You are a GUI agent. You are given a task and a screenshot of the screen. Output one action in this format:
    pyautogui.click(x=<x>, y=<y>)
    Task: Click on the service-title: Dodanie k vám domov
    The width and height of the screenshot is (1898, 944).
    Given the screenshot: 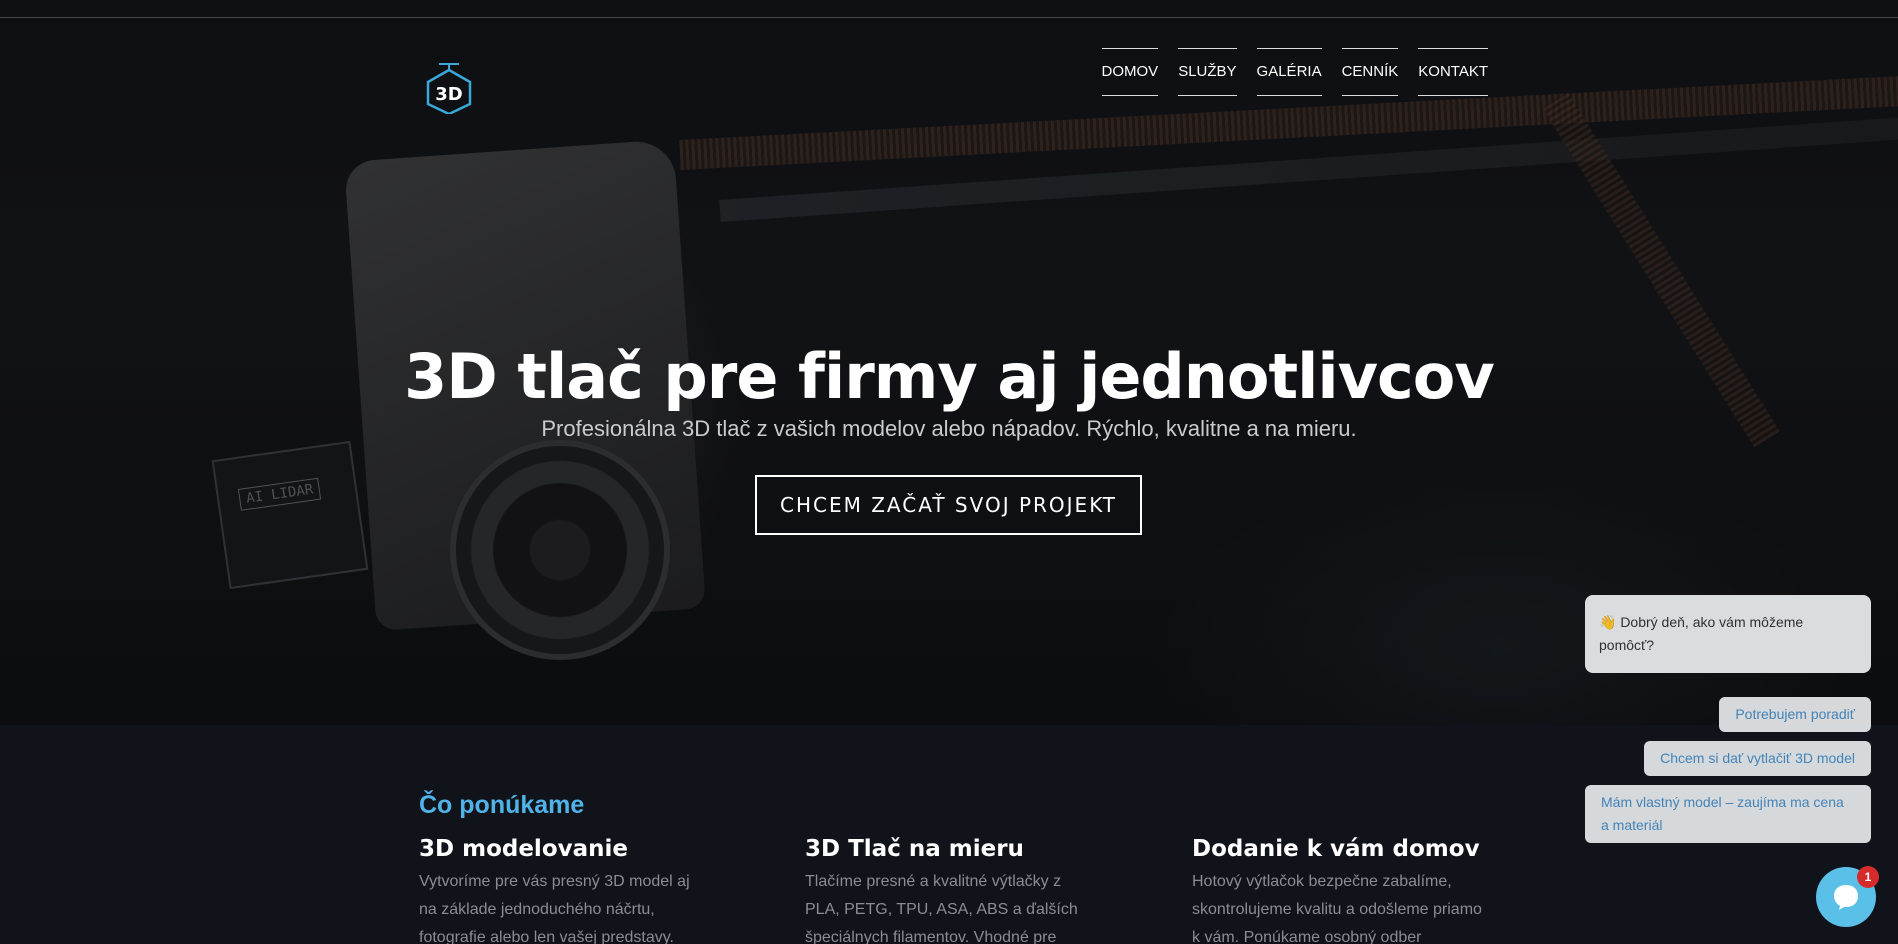 What is the action you would take?
    pyautogui.click(x=1336, y=849)
    